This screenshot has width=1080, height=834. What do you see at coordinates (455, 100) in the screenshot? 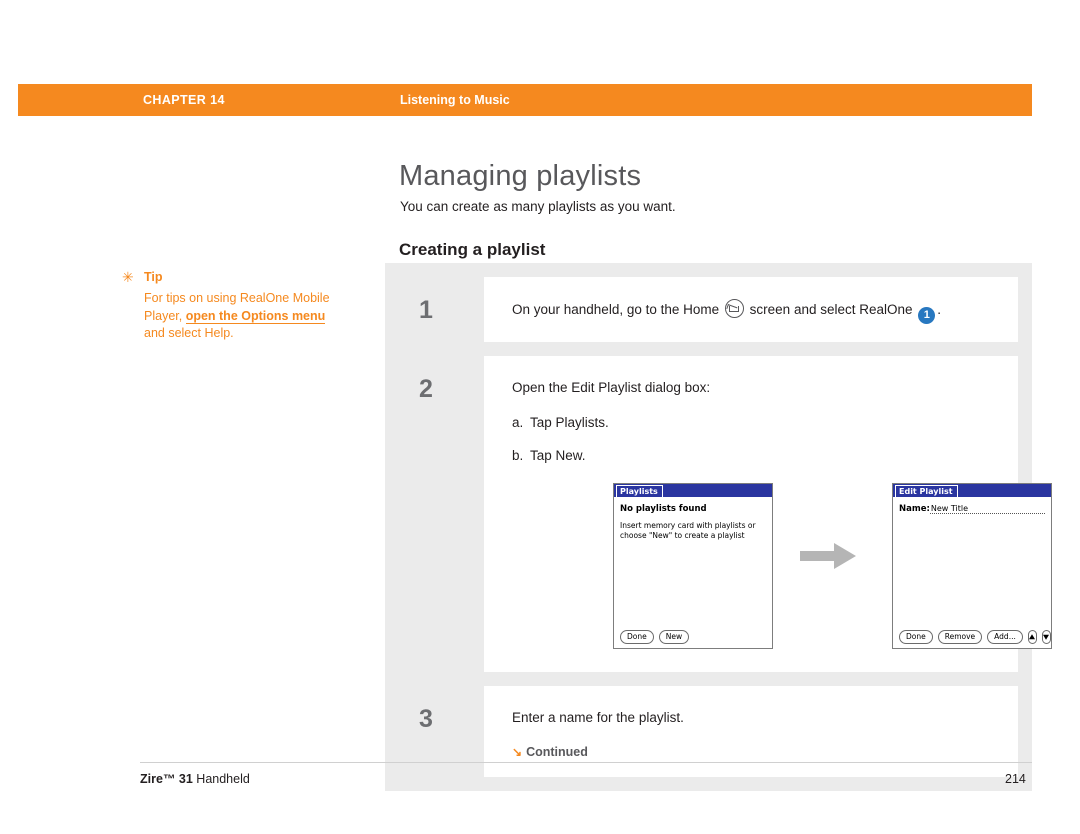
I see `chapter-title: Listening to Music` at bounding box center [455, 100].